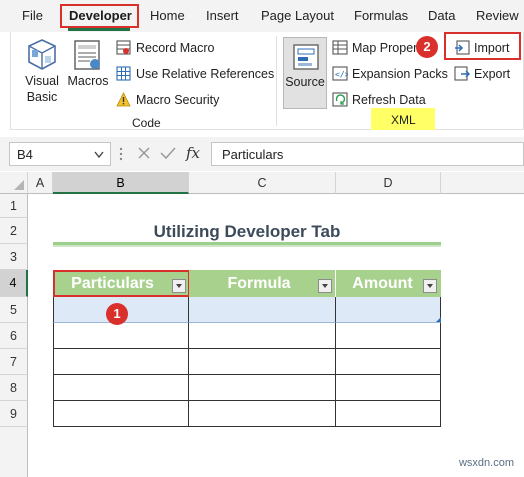  Describe the element at coordinates (121, 154) in the screenshot. I see `more-options-icon` at that location.